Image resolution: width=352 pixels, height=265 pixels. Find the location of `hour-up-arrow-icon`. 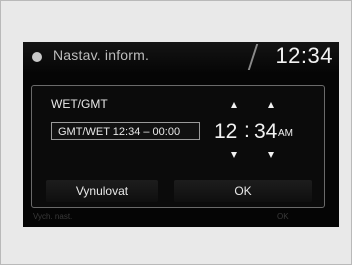

hour-up-arrow-icon is located at coordinates (234, 105).